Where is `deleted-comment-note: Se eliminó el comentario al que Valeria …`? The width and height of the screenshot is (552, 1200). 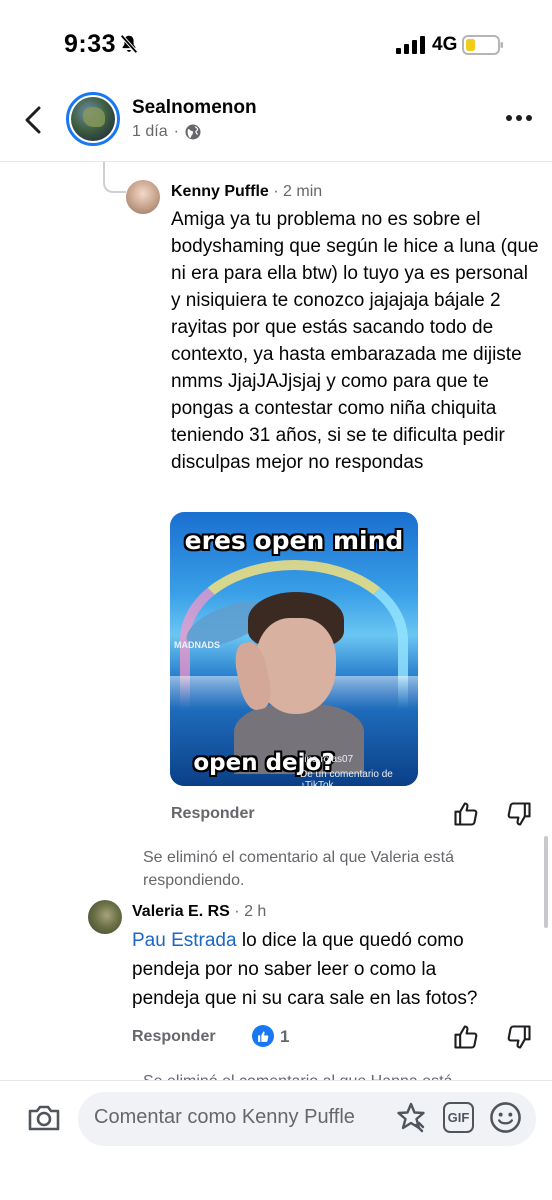
deleted-comment-note: Se eliminó el comentario al que Valeria … is located at coordinates (298, 869).